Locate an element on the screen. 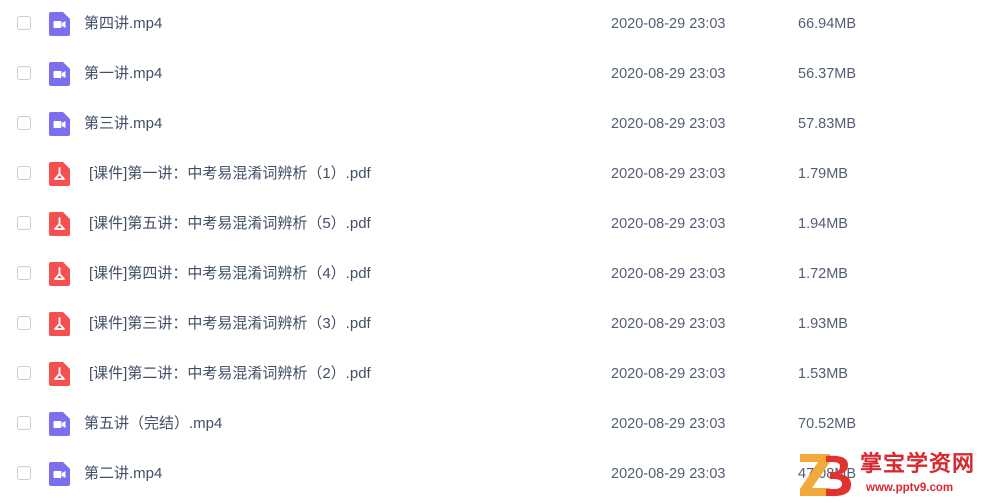 The width and height of the screenshot is (982, 503). file-row-9: 第五讲（完结）.mp4 2020-08-29 23:03 70.52MB is located at coordinates (491, 425).